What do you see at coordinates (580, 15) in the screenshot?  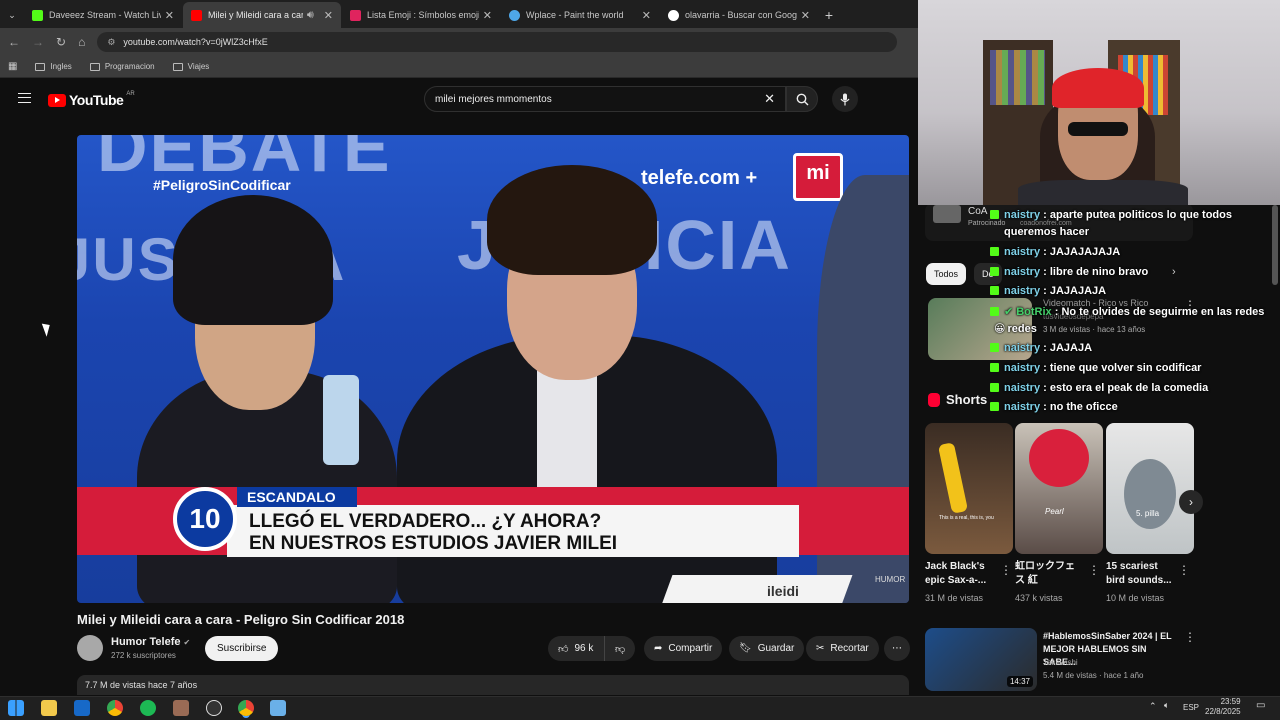 I see `tab-wplace: Wplace - Paint the world ✕` at bounding box center [580, 15].